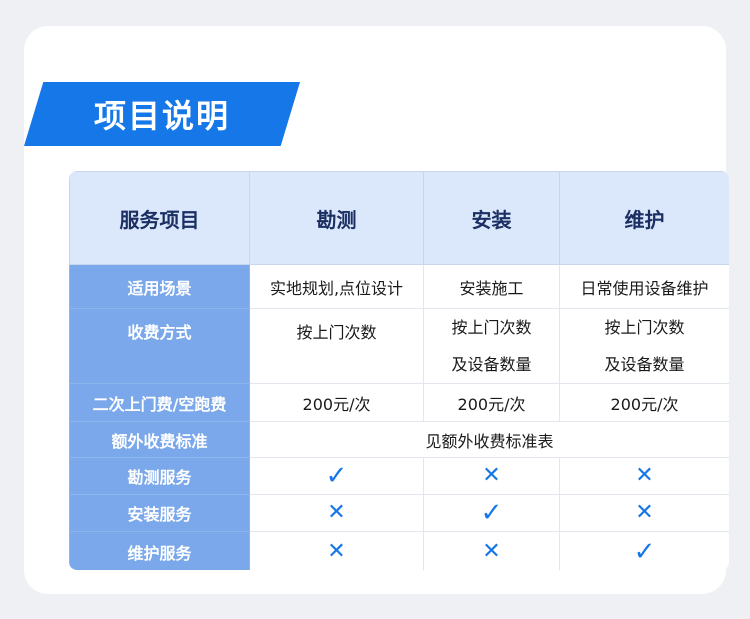 Image resolution: width=750 pixels, height=619 pixels. I want to click on cell-survey-service-survey: ✓, so click(336, 476).